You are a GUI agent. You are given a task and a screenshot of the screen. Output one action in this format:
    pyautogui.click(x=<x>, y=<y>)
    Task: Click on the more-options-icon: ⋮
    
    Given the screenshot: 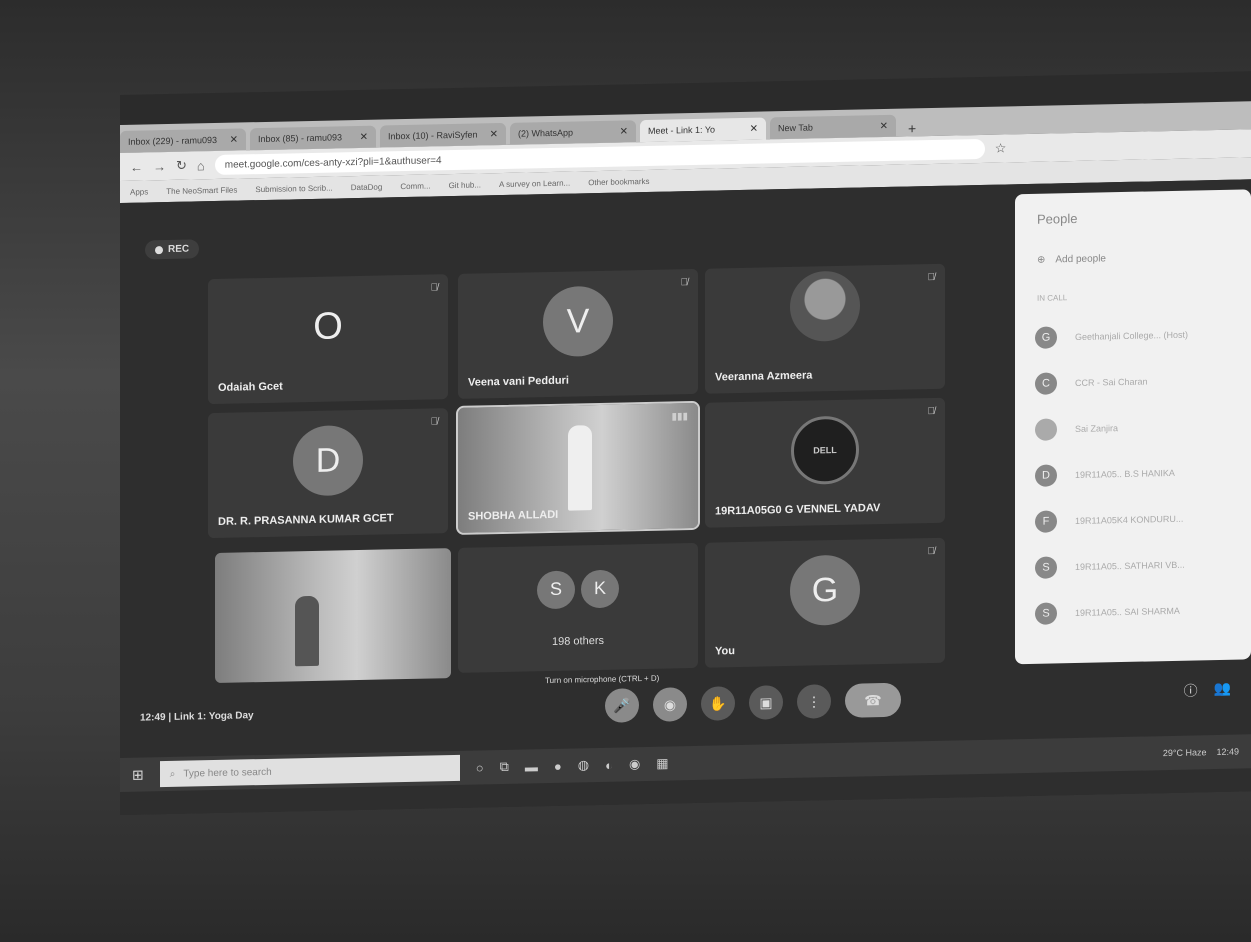 What is the action you would take?
    pyautogui.click(x=814, y=701)
    